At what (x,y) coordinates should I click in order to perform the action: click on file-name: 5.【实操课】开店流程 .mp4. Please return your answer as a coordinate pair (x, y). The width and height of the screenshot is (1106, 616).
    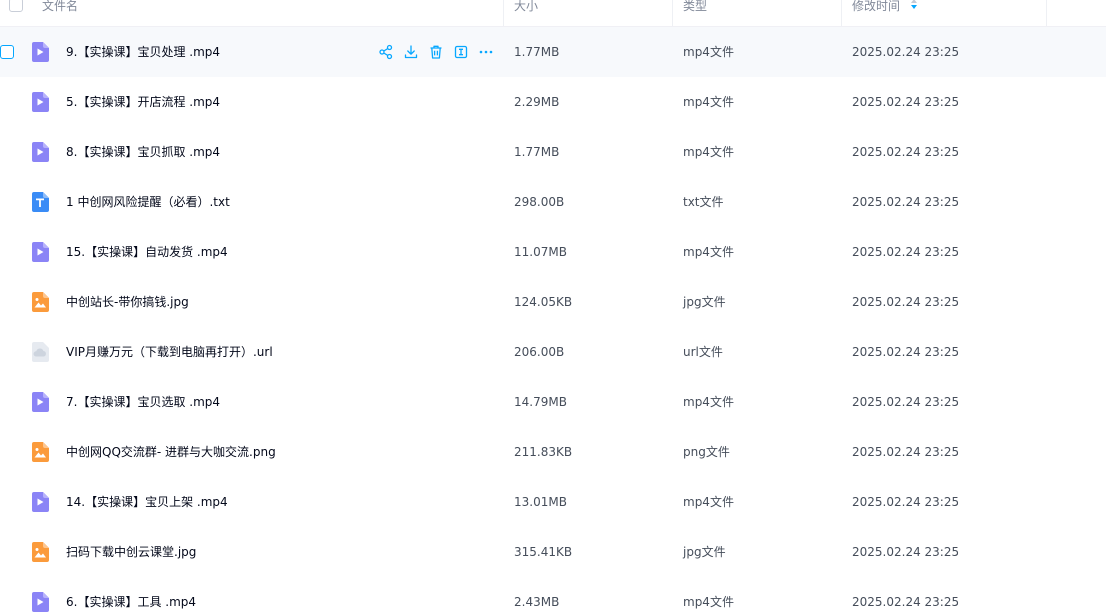
    Looking at the image, I should click on (143, 102).